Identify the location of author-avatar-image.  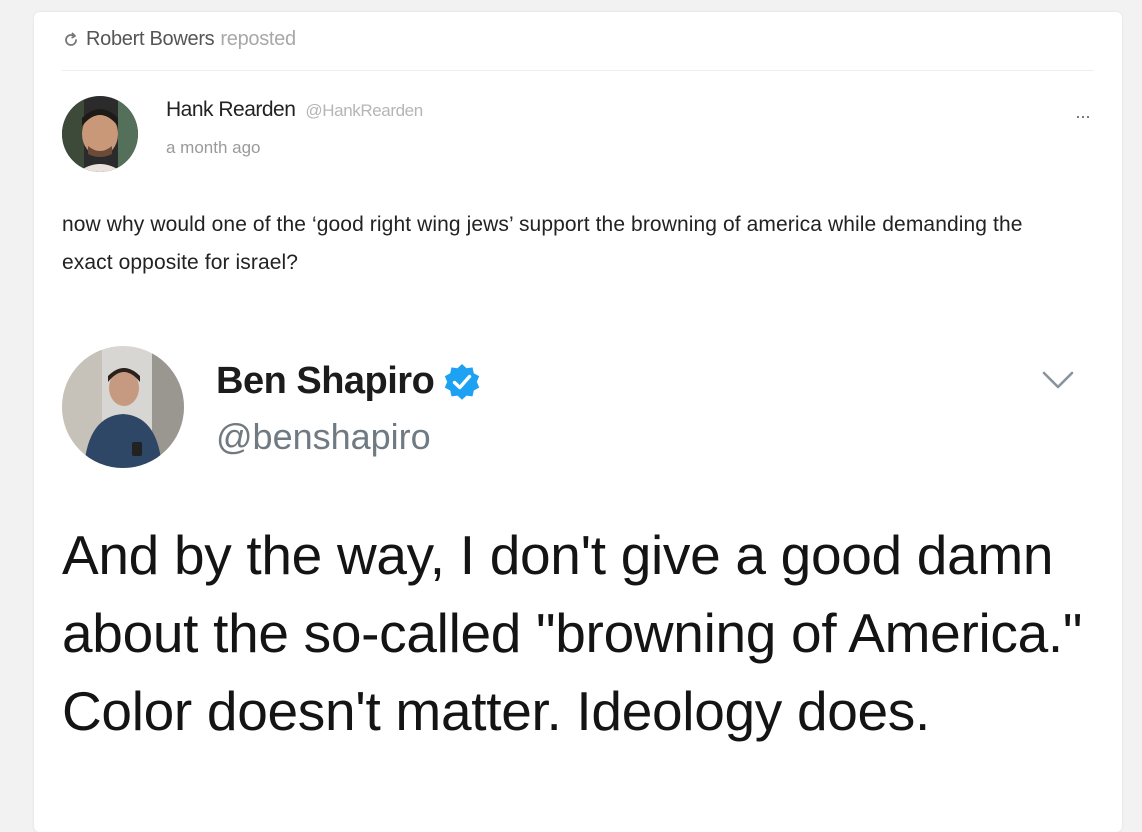
(100, 134).